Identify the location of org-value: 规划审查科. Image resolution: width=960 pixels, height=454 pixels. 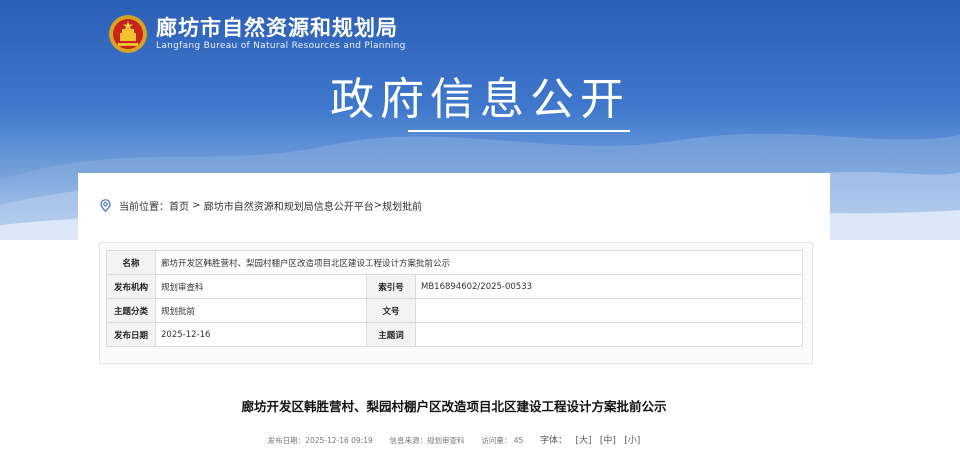
(261, 286).